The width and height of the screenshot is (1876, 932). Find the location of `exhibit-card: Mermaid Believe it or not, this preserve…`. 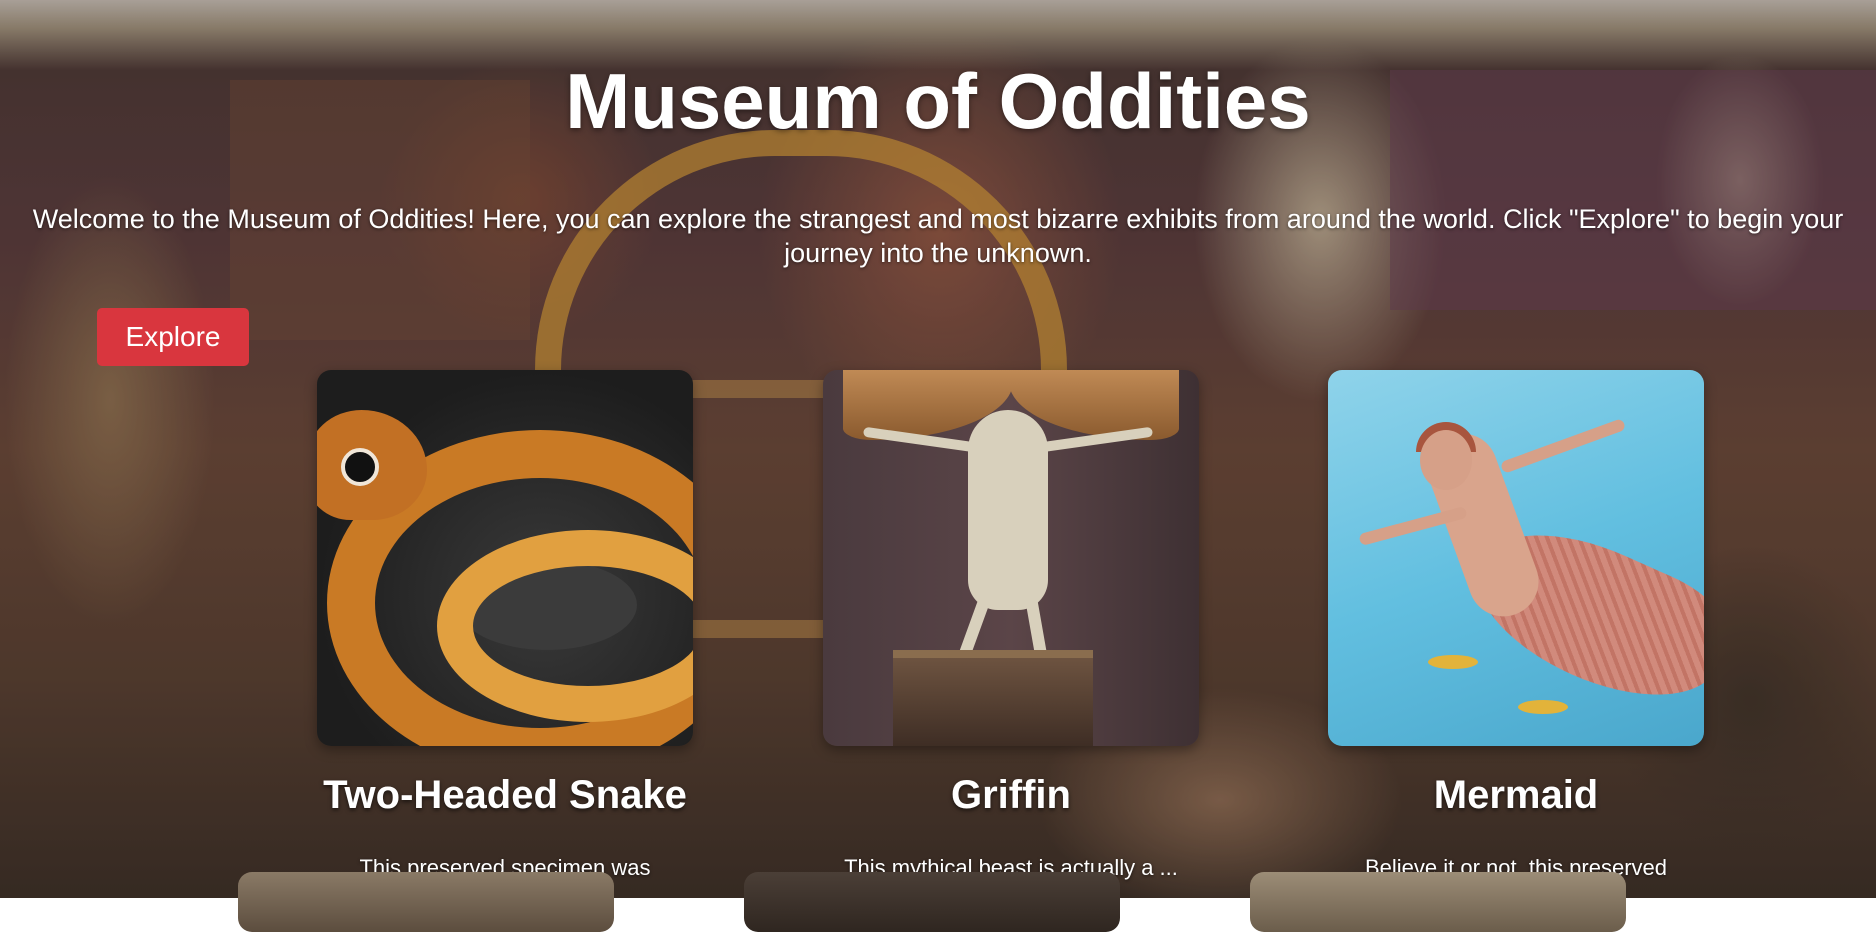

exhibit-card: Mermaid Believe it or not, this preserve… is located at coordinates (1516, 639).